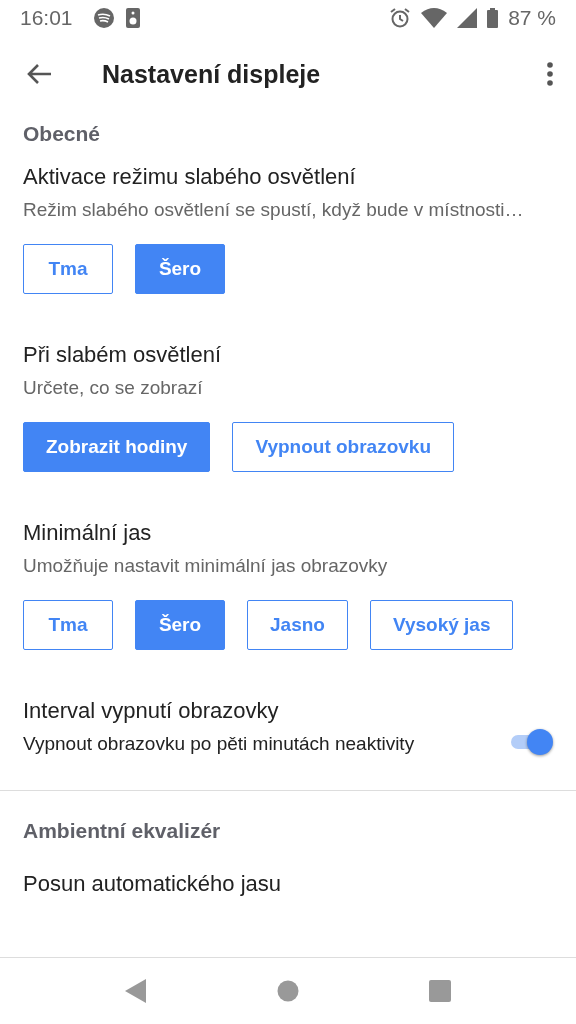 The image size is (576, 1024). What do you see at coordinates (550, 74) in the screenshot?
I see `more-options-icon` at bounding box center [550, 74].